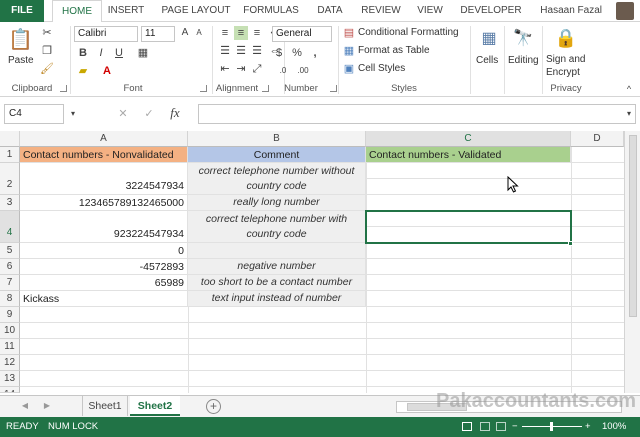 This screenshot has height=437, width=640. I want to click on bold-icon: B, so click(83, 53).